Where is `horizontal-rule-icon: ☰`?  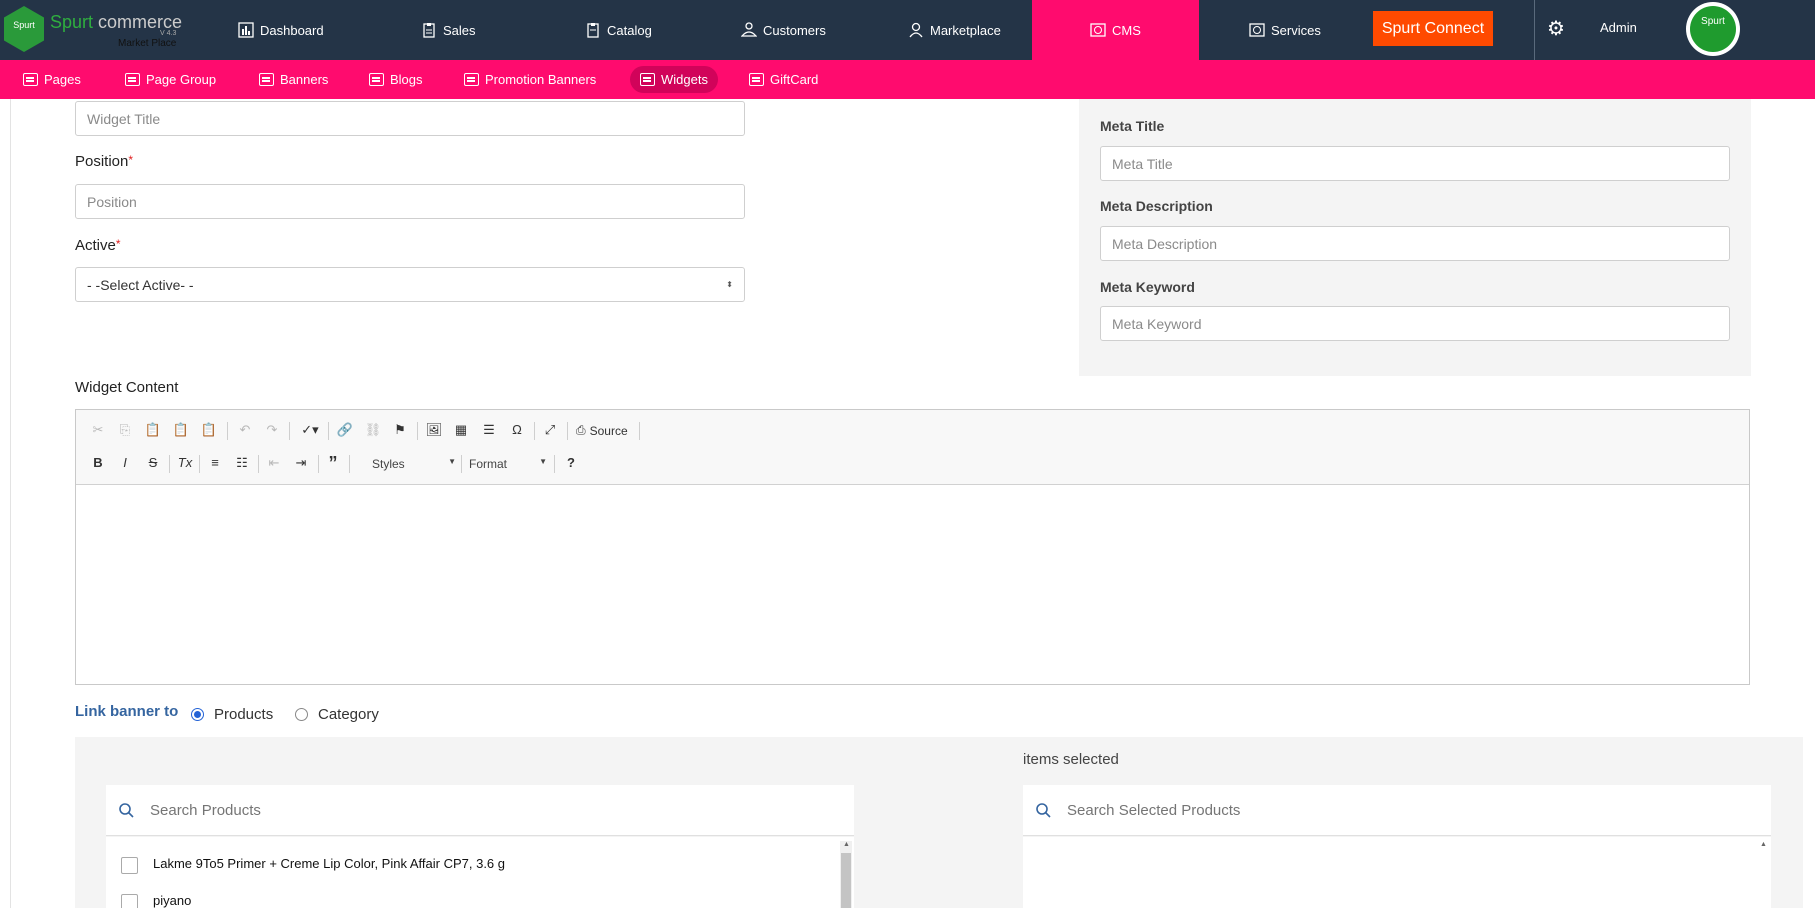 horizontal-rule-icon: ☰ is located at coordinates (489, 430).